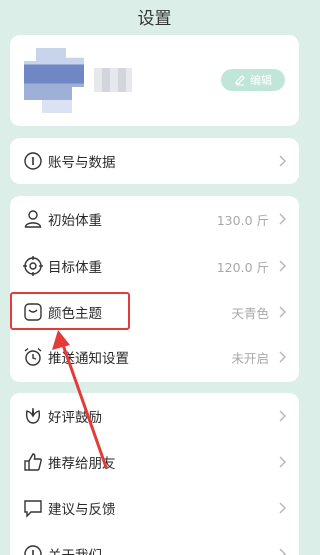 The height and width of the screenshot is (555, 320). Describe the element at coordinates (82, 163) in the screenshot. I see `account-data-label: 账号与数据` at that location.